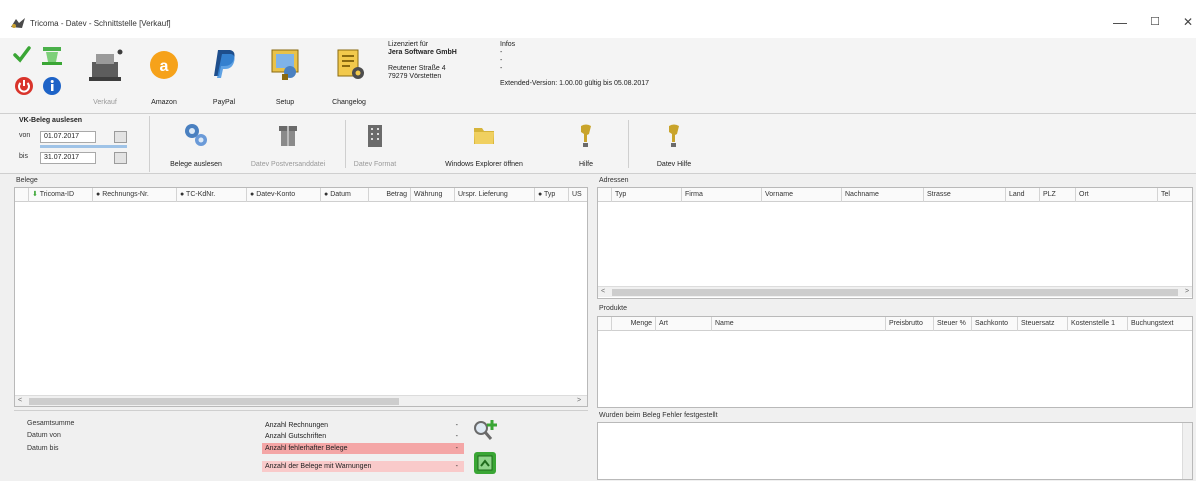 This screenshot has height=481, width=1196. Describe the element at coordinates (51, 423) in the screenshot. I see `gesamtsumme-label: Gesamtsumme` at that location.